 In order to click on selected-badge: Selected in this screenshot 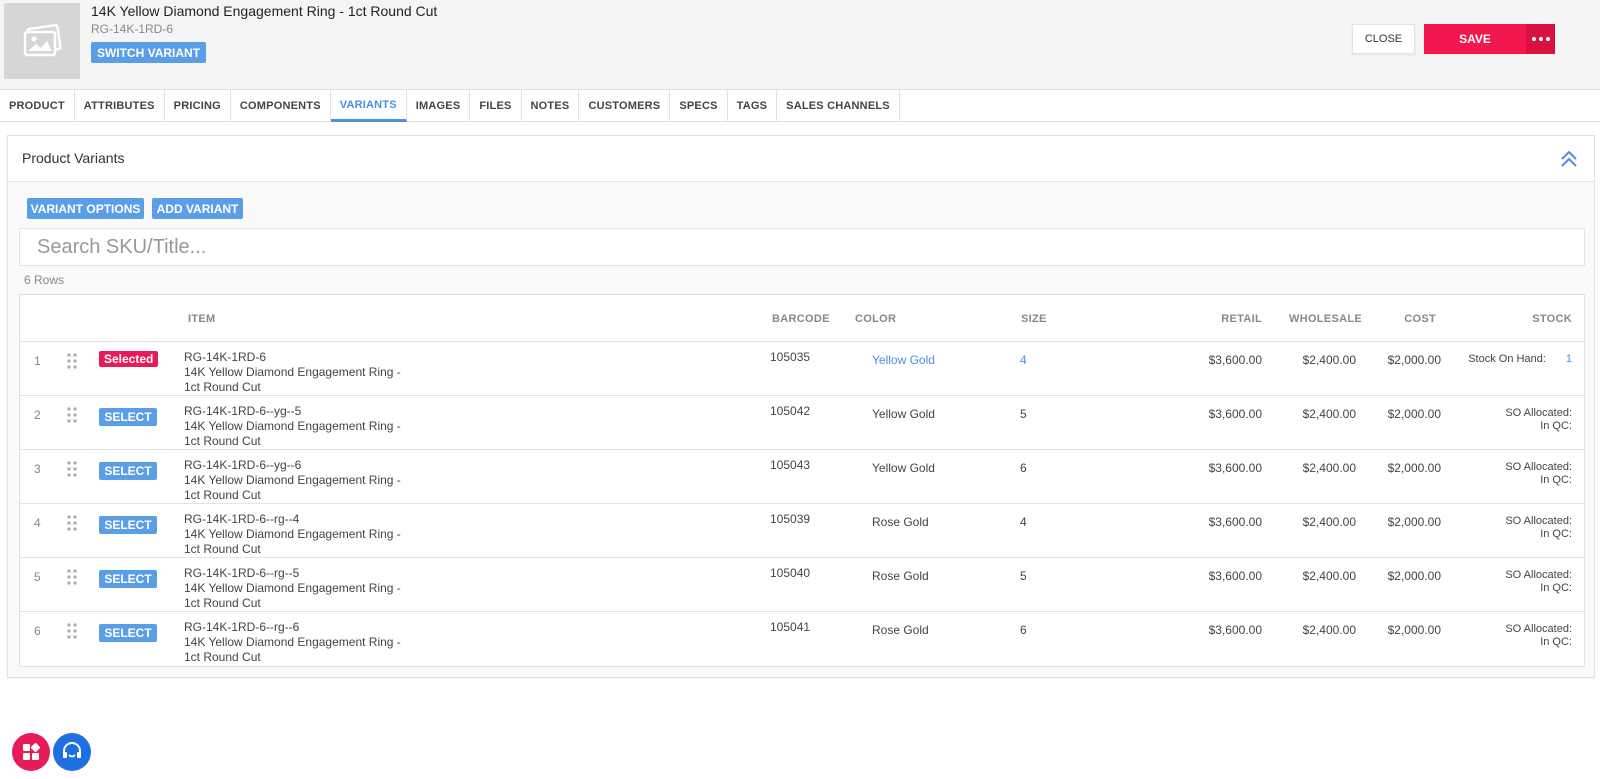, I will do `click(129, 359)`.